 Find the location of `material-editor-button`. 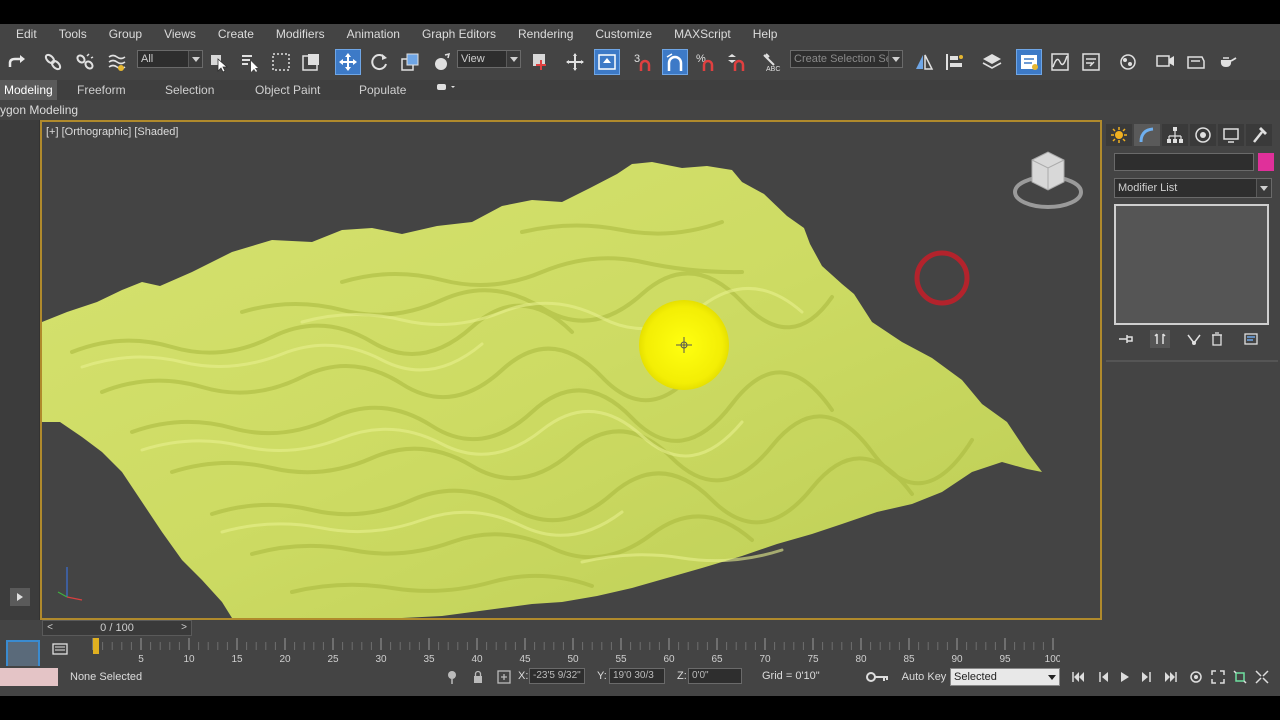

material-editor-button is located at coordinates (1128, 62).